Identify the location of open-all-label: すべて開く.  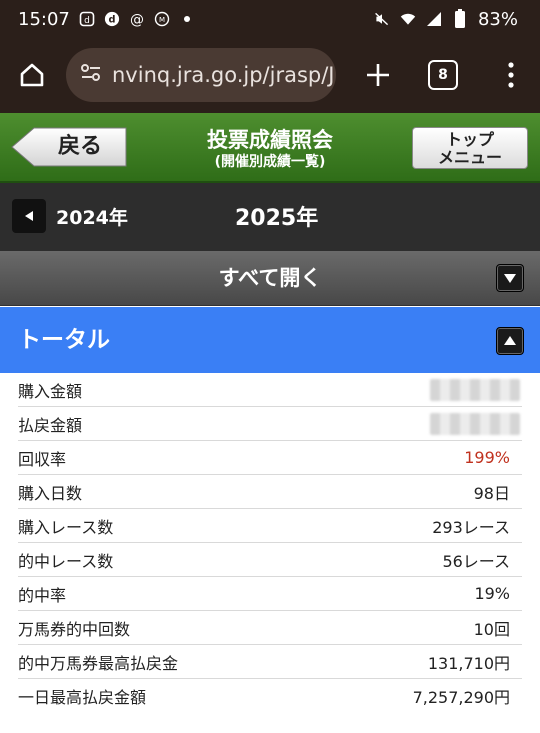
(270, 278).